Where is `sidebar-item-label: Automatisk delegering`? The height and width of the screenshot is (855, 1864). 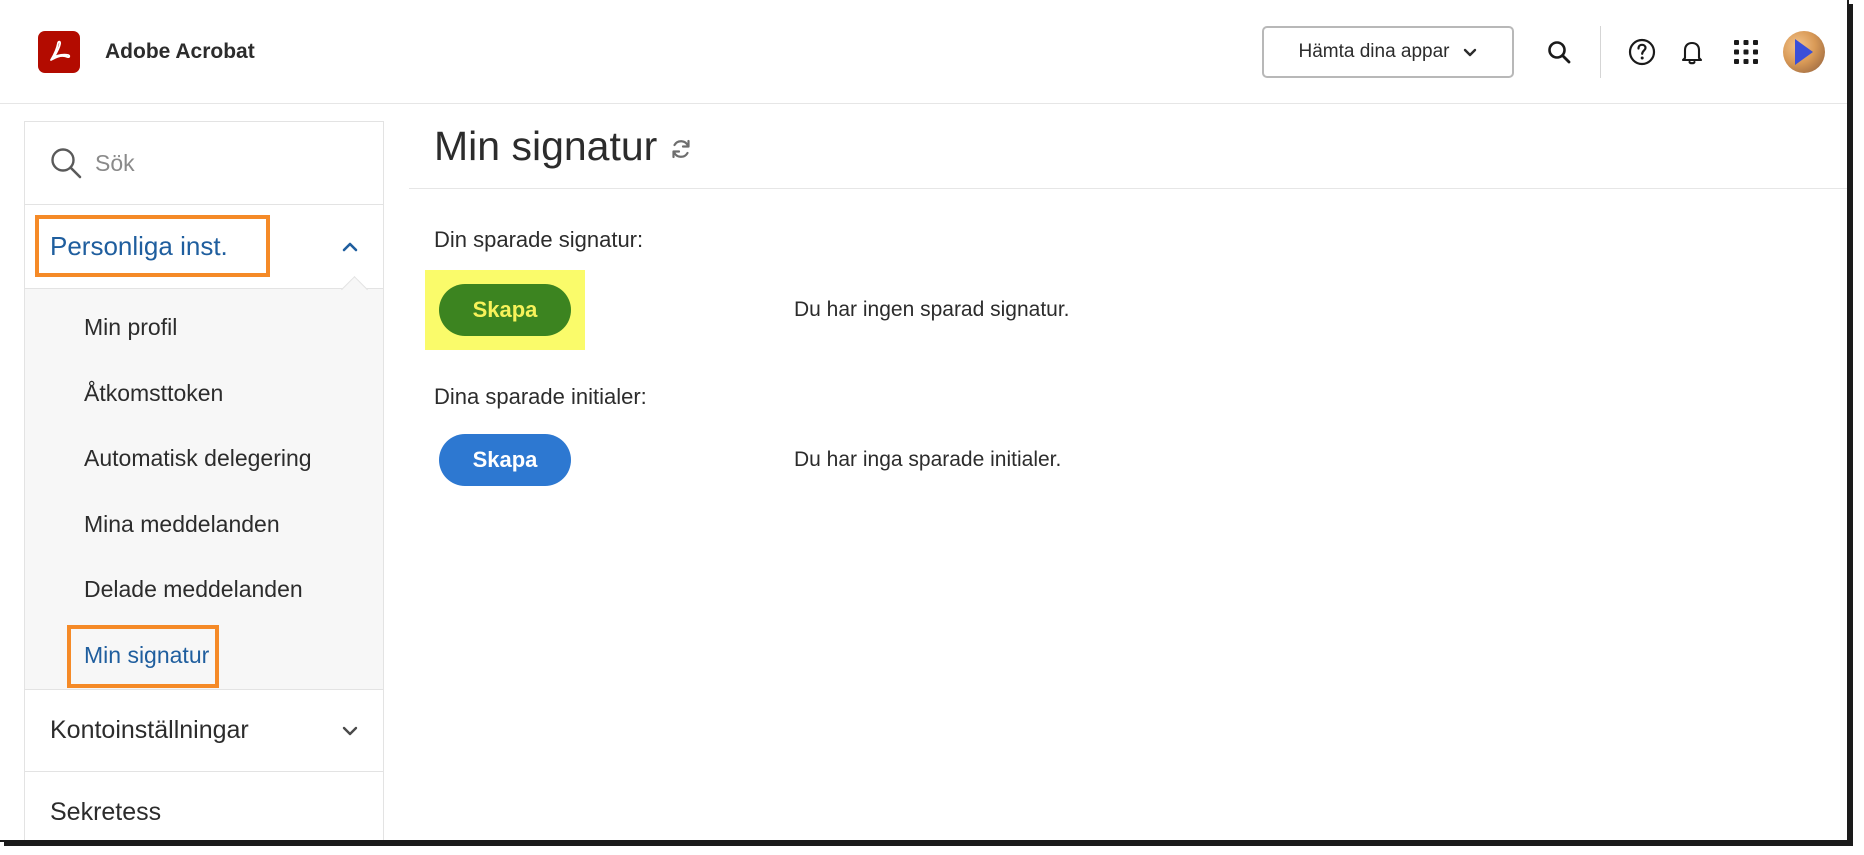 sidebar-item-label: Automatisk delegering is located at coordinates (198, 458).